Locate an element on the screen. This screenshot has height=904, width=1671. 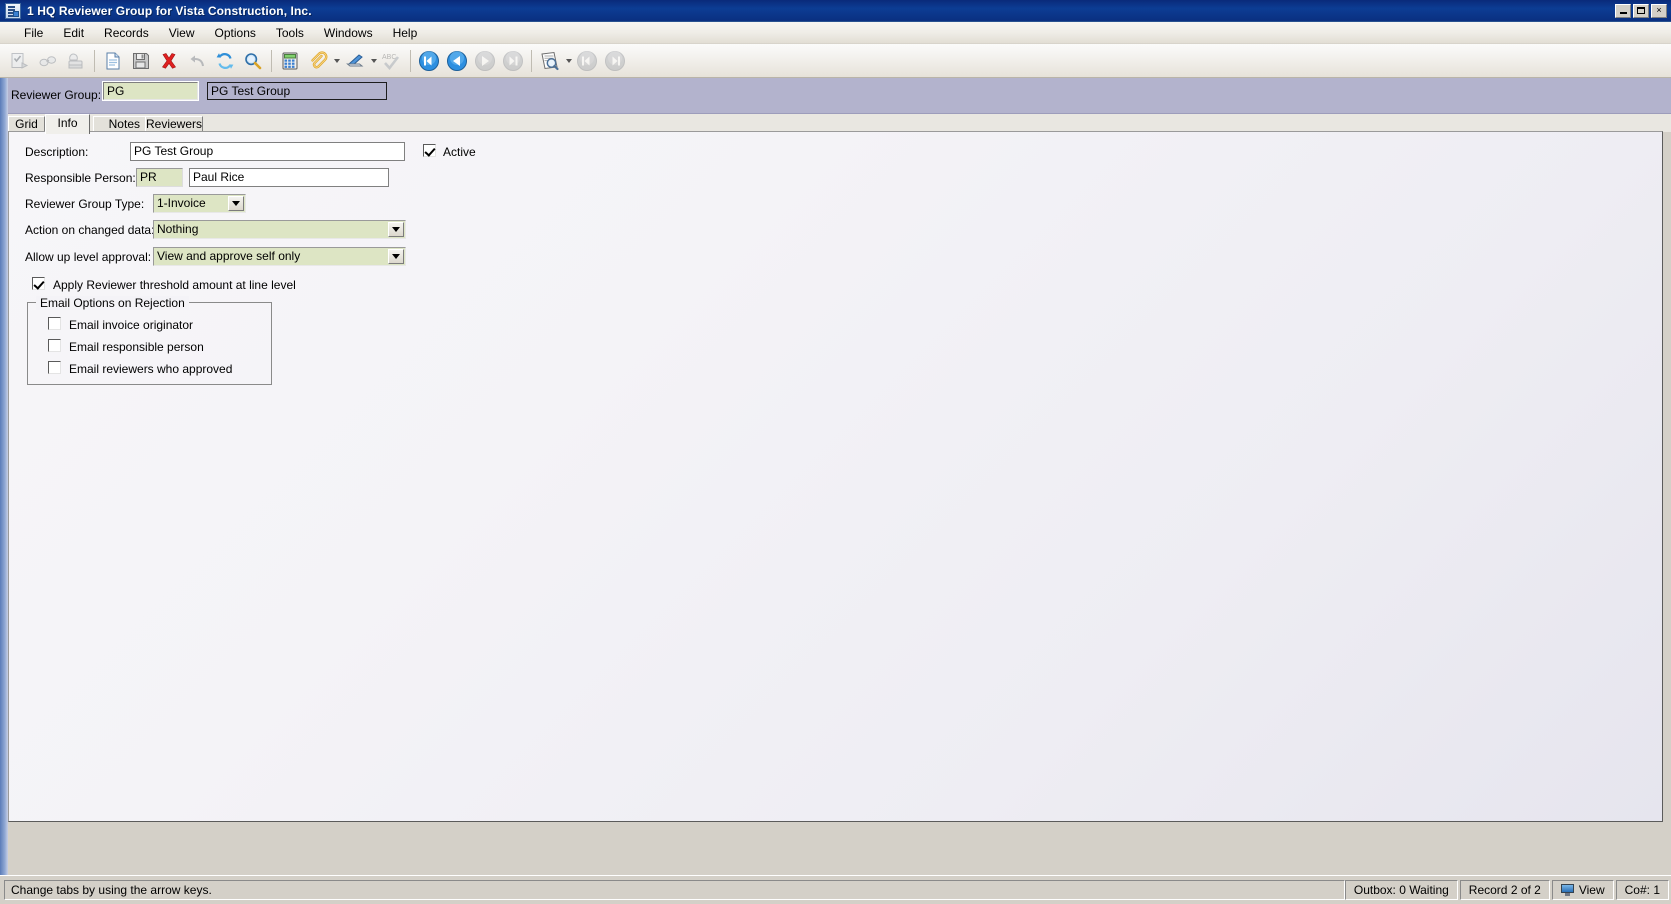
tab-info: Info is located at coordinates (67, 124).